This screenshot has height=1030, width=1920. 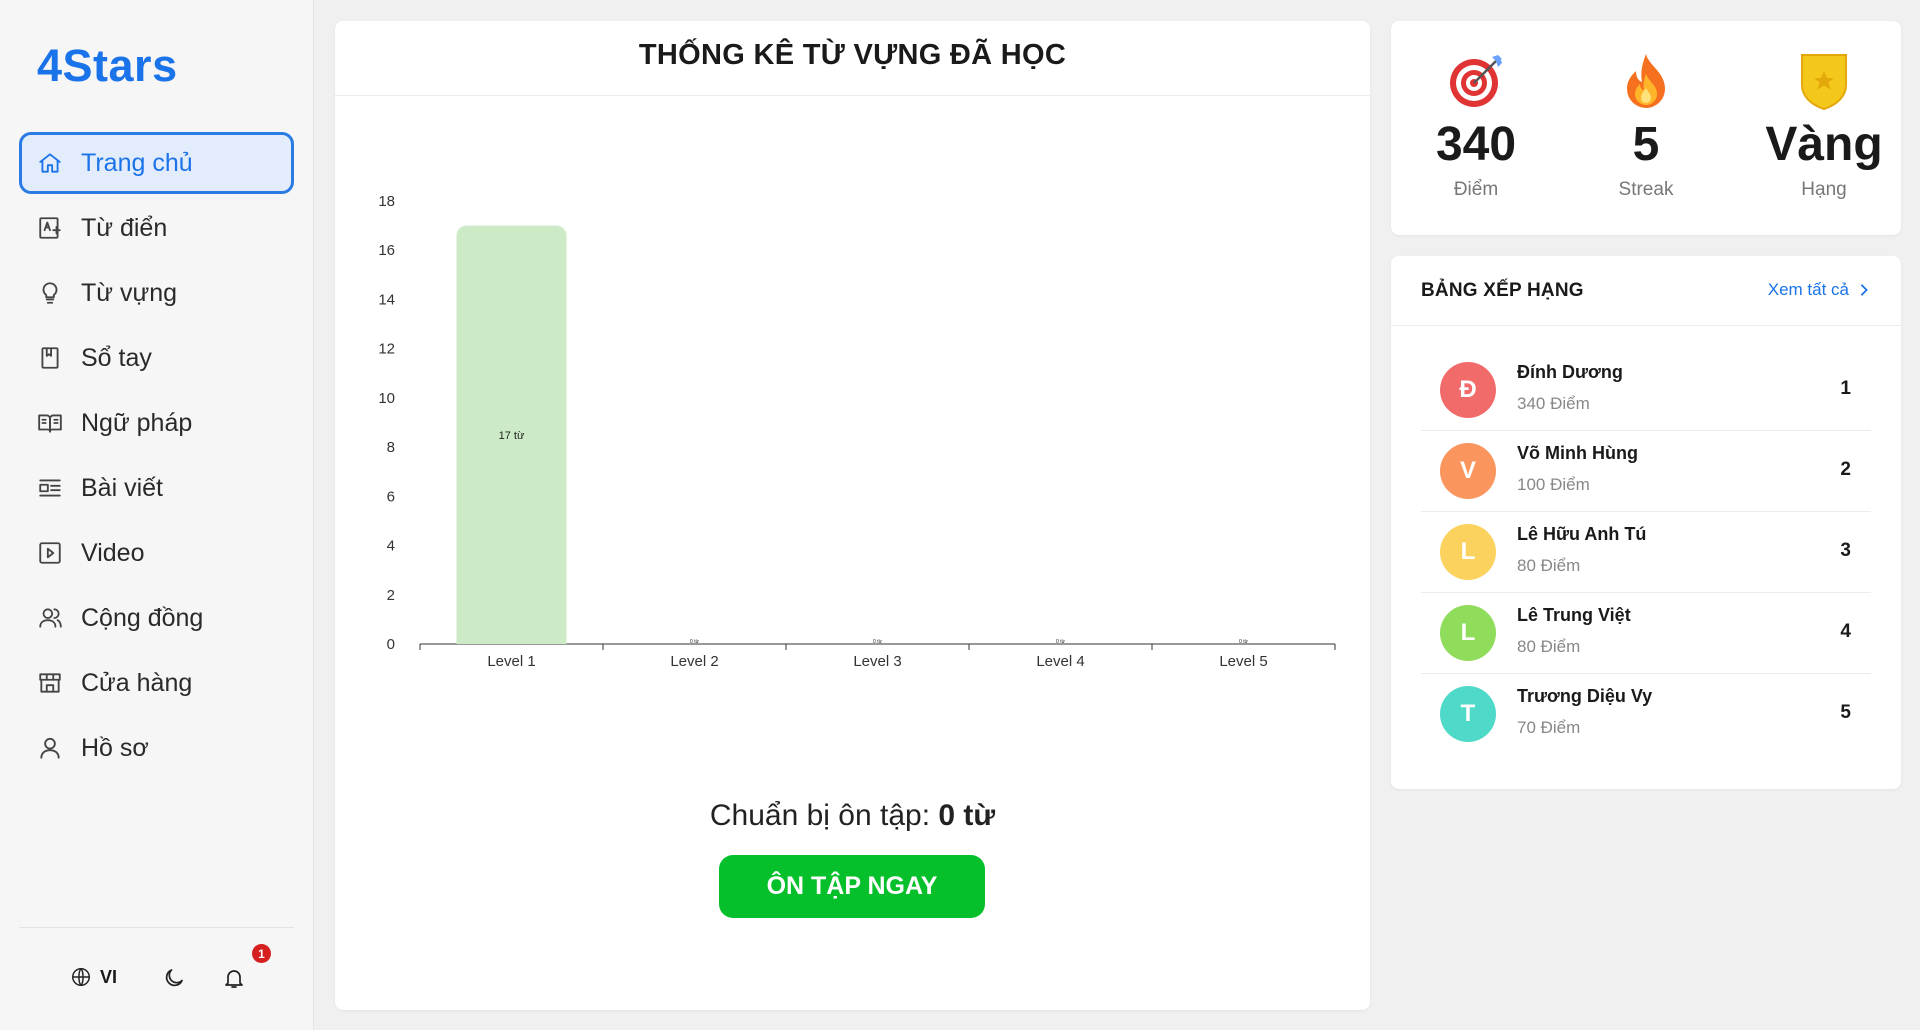 I want to click on leaderboard-row: L Lê Hữu Anh Tú 80 Điểm 3, so click(x=1646, y=552).